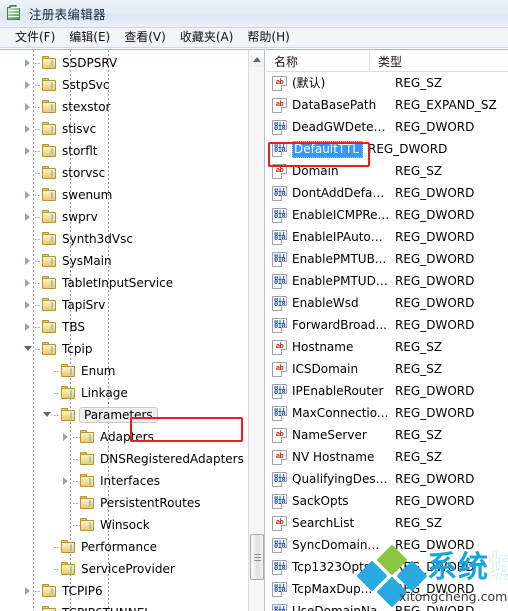  What do you see at coordinates (387, 369) in the screenshot?
I see `value-row: ab ICSDomain REG_SZ` at bounding box center [387, 369].